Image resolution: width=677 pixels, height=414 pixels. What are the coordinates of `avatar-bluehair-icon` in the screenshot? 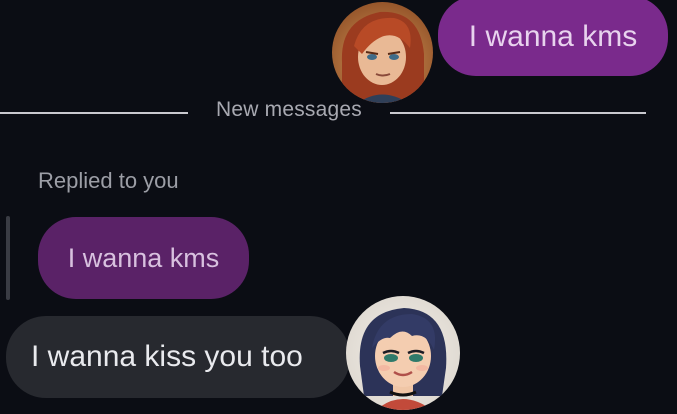 It's located at (403, 353).